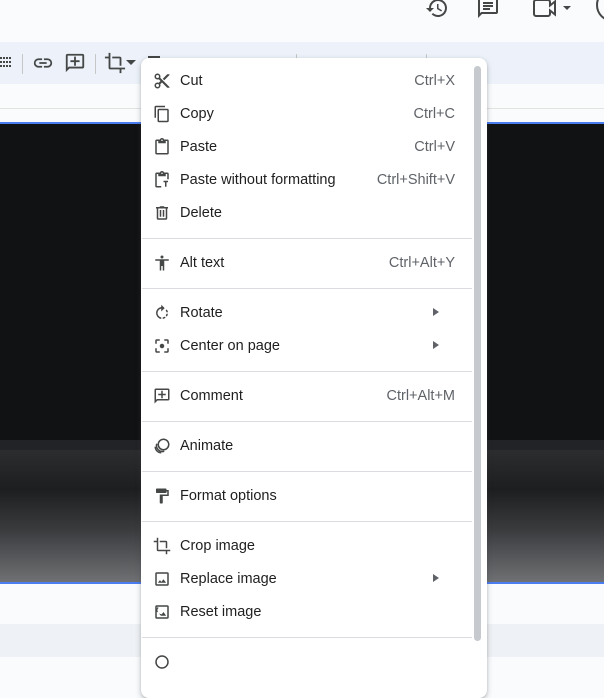  Describe the element at coordinates (306, 346) in the screenshot. I see `menu-item-center-on-page: Center on page` at that location.